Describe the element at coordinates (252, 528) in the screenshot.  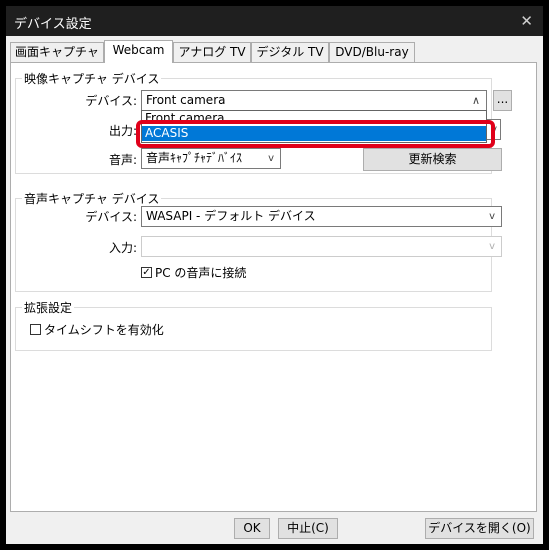
I see `ok-button: OK` at that location.